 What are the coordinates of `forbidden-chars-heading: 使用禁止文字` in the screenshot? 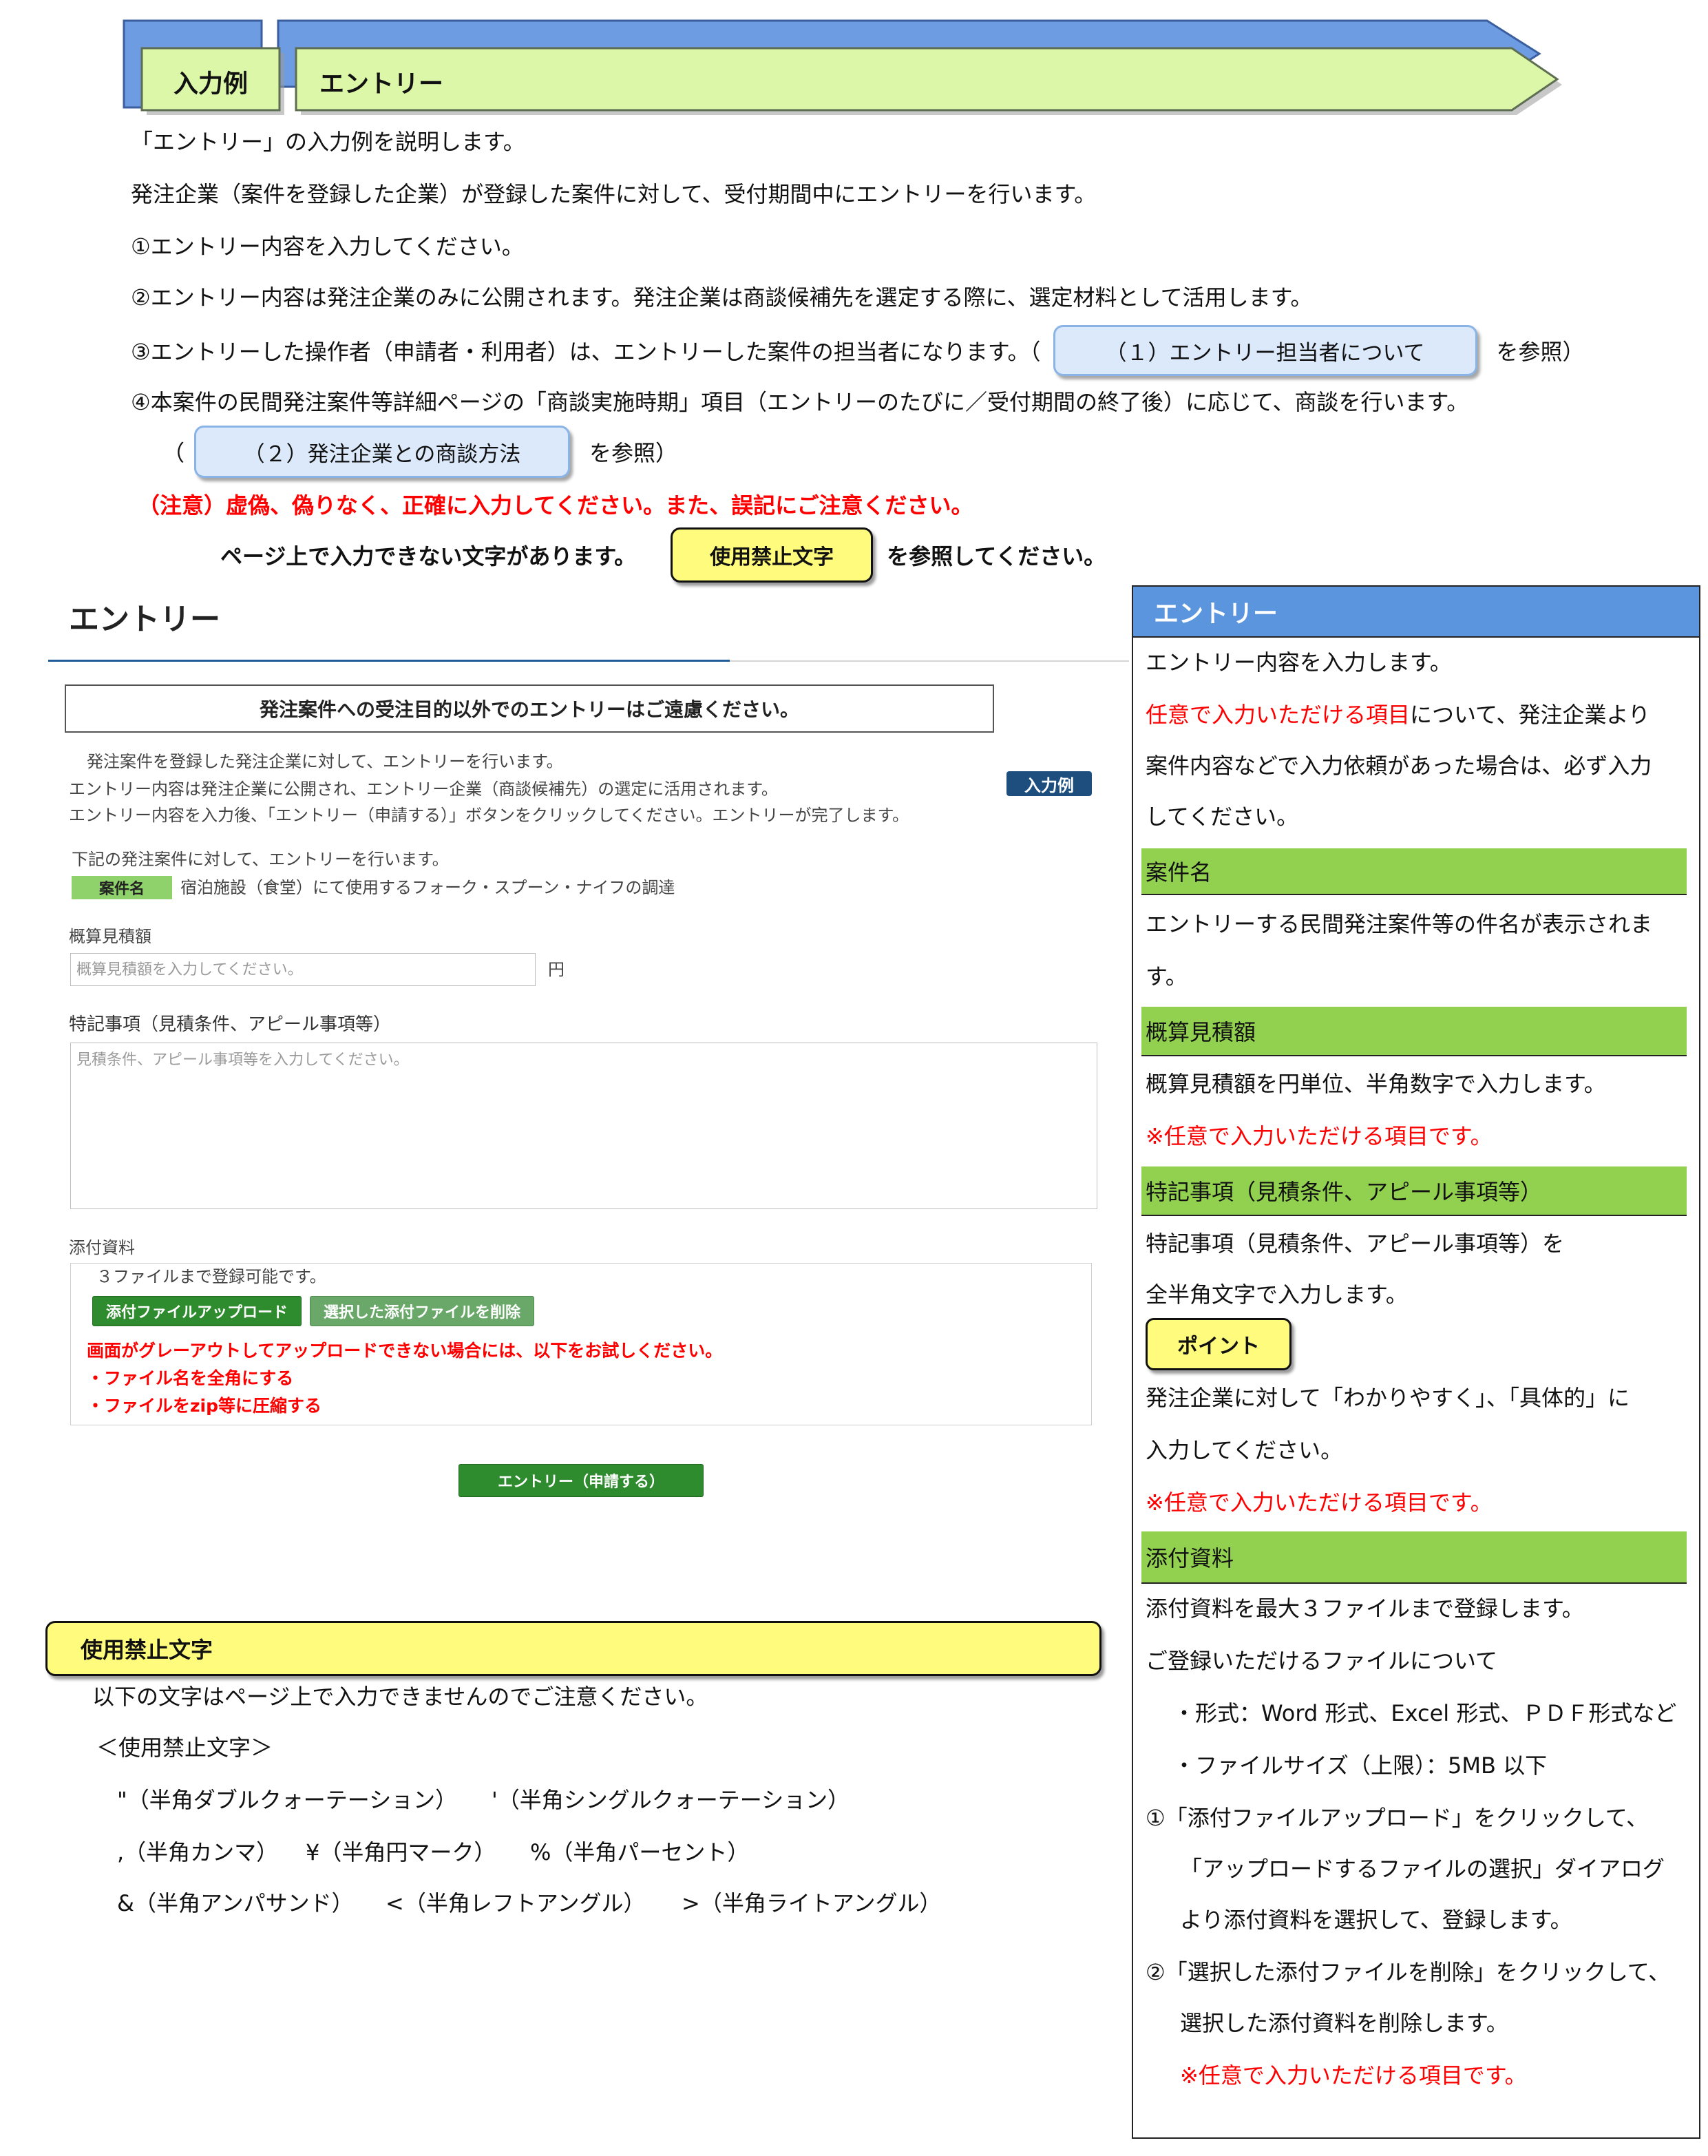 It's located at (573, 1648).